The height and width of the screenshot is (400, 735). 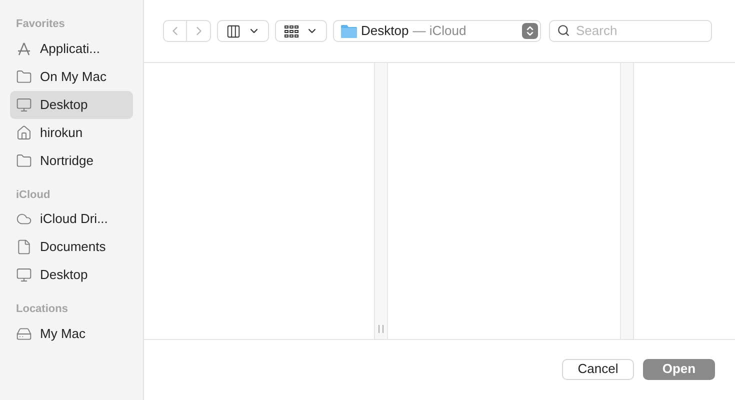 I want to click on home-icon, so click(x=24, y=132).